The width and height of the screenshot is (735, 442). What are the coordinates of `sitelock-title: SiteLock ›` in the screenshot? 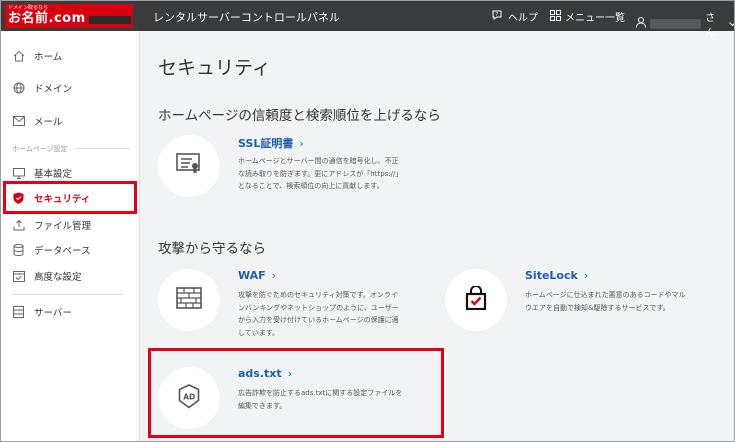 It's located at (556, 275).